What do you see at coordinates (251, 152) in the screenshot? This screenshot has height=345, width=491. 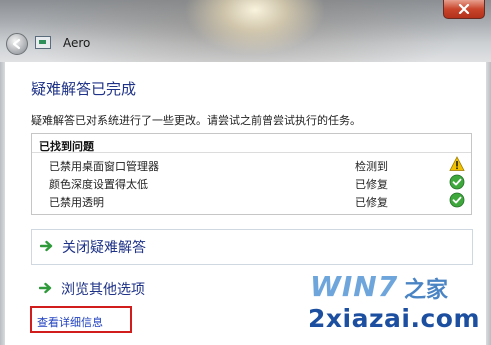 I see `issues-divider` at bounding box center [251, 152].